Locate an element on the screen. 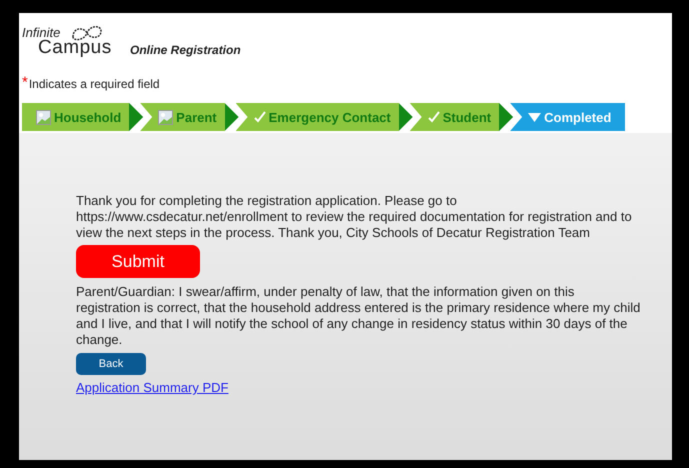 The height and width of the screenshot is (468, 689). triangle-down-icon is located at coordinates (535, 117).